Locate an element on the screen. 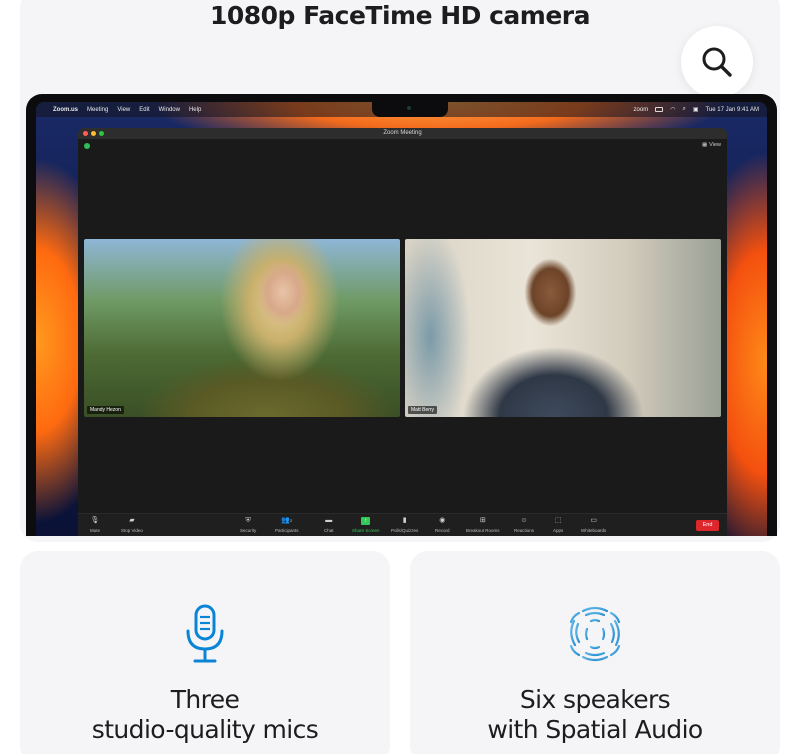  video-camera-icon: ▰ is located at coordinates (132, 520).